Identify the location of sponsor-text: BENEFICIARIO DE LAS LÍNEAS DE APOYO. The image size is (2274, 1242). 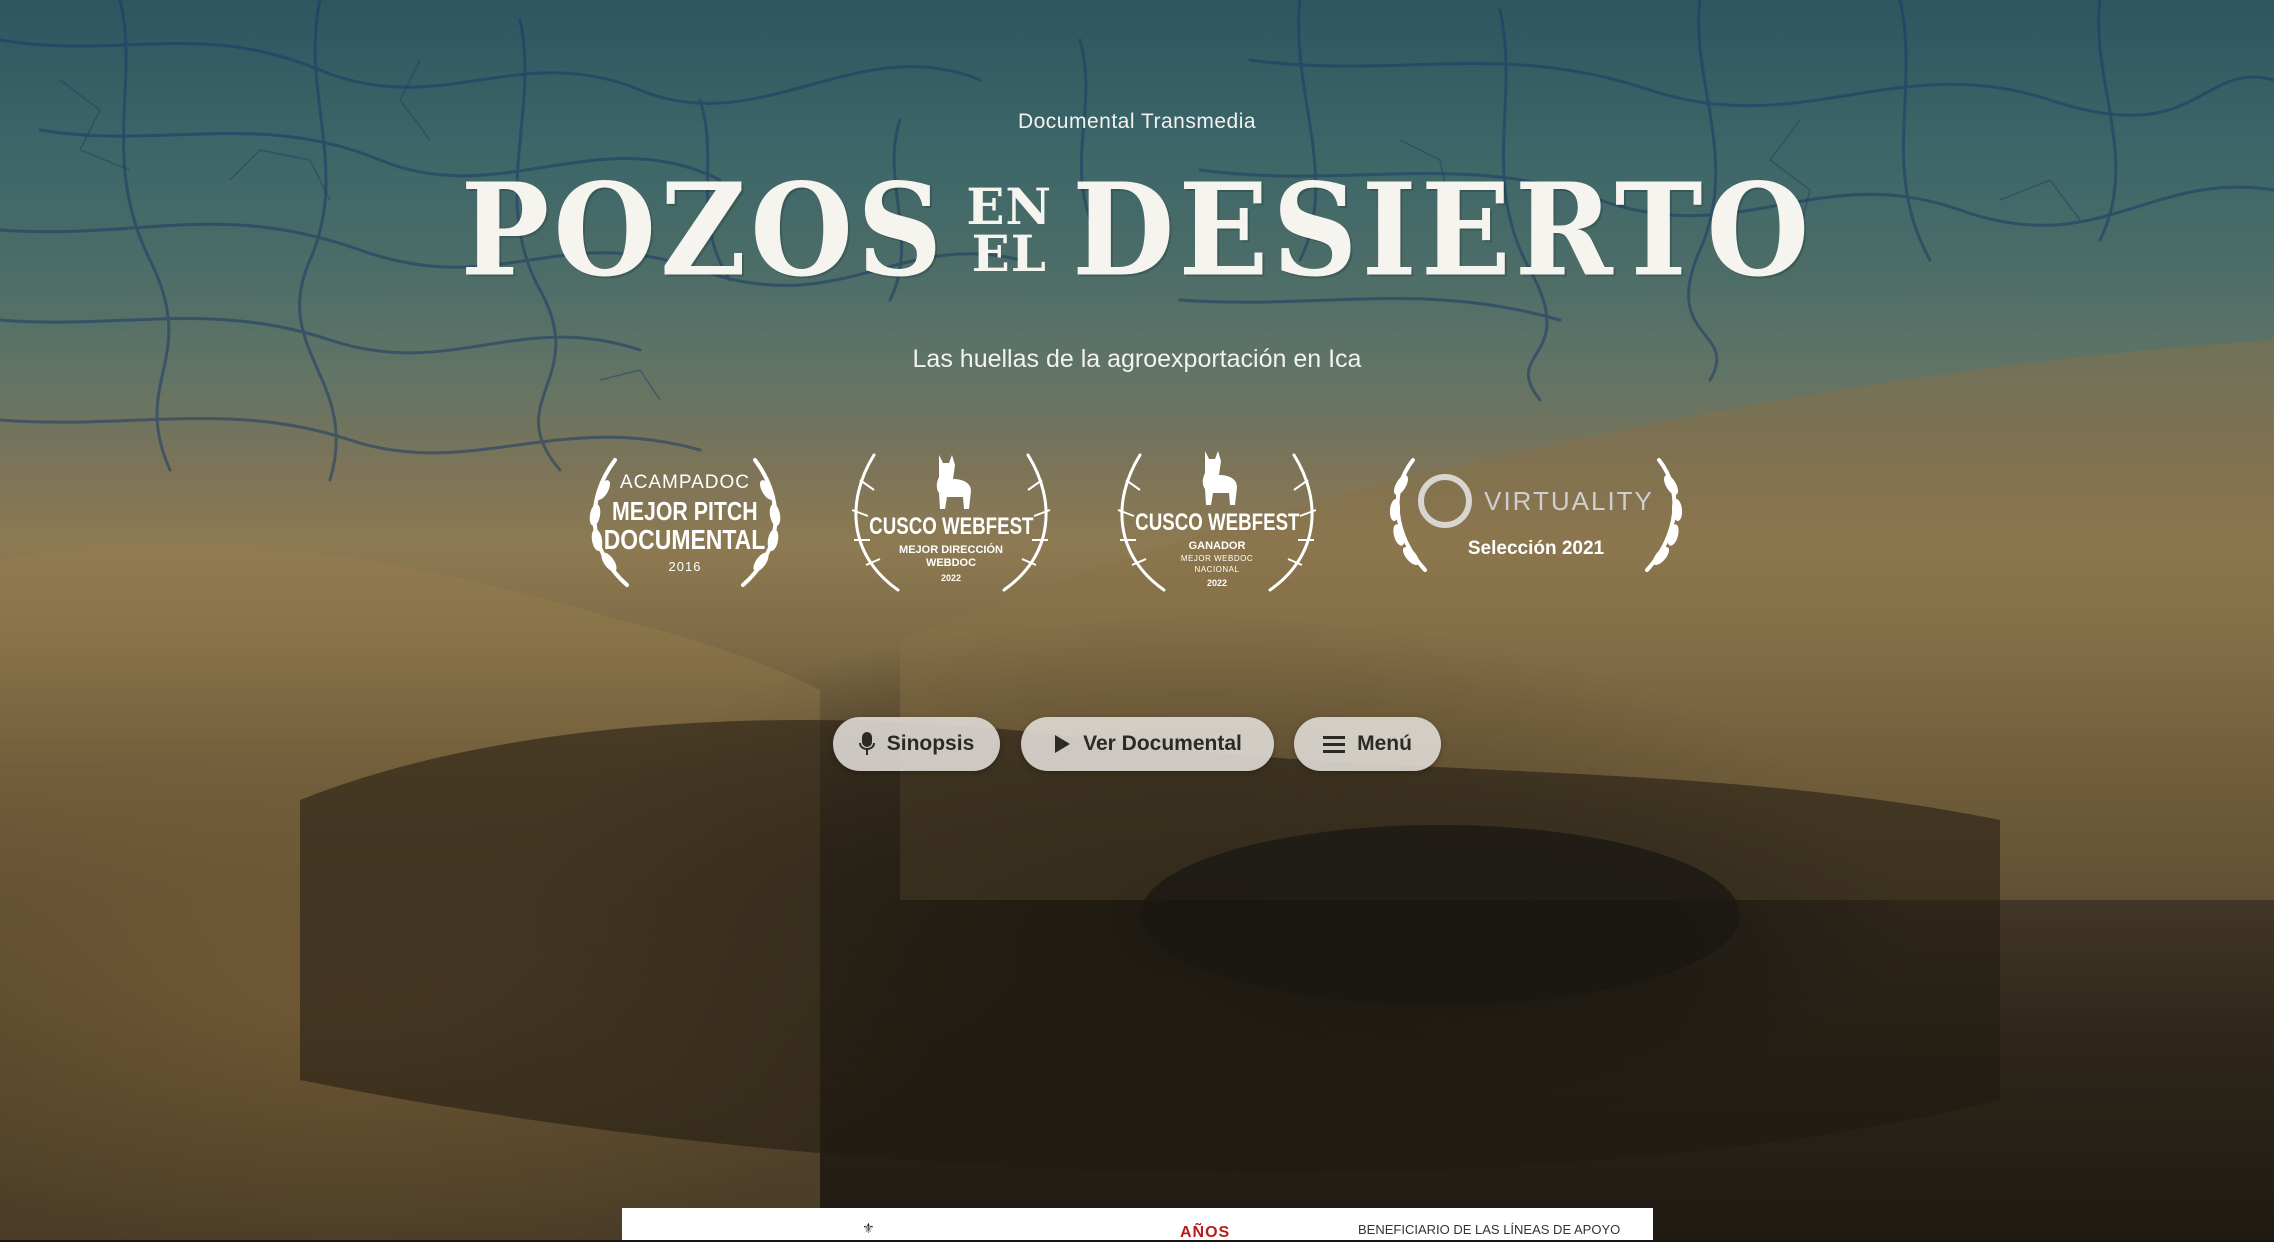
(1489, 1229).